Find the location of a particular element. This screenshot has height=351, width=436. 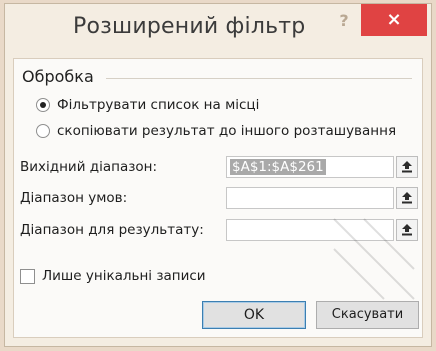

filter-in-place-option: Фільтрувати список на місці is located at coordinates (147, 105).